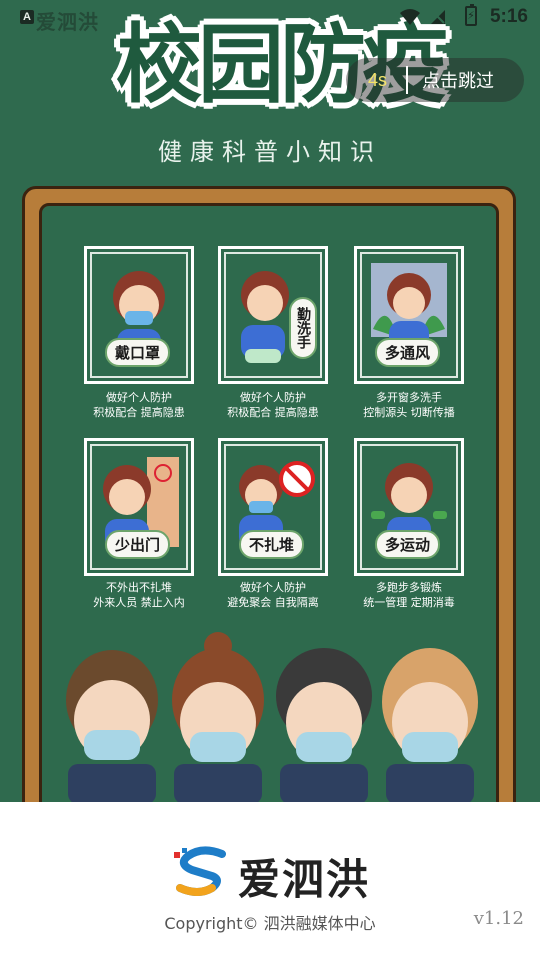  I want to click on status-time: 5:16, so click(508, 16).